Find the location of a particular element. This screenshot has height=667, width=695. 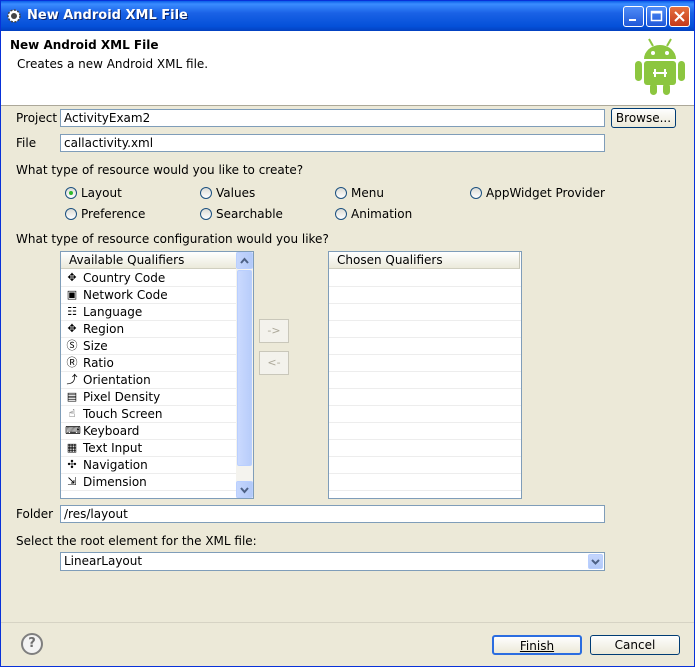

radio-layout-label: Layout is located at coordinates (101, 193).